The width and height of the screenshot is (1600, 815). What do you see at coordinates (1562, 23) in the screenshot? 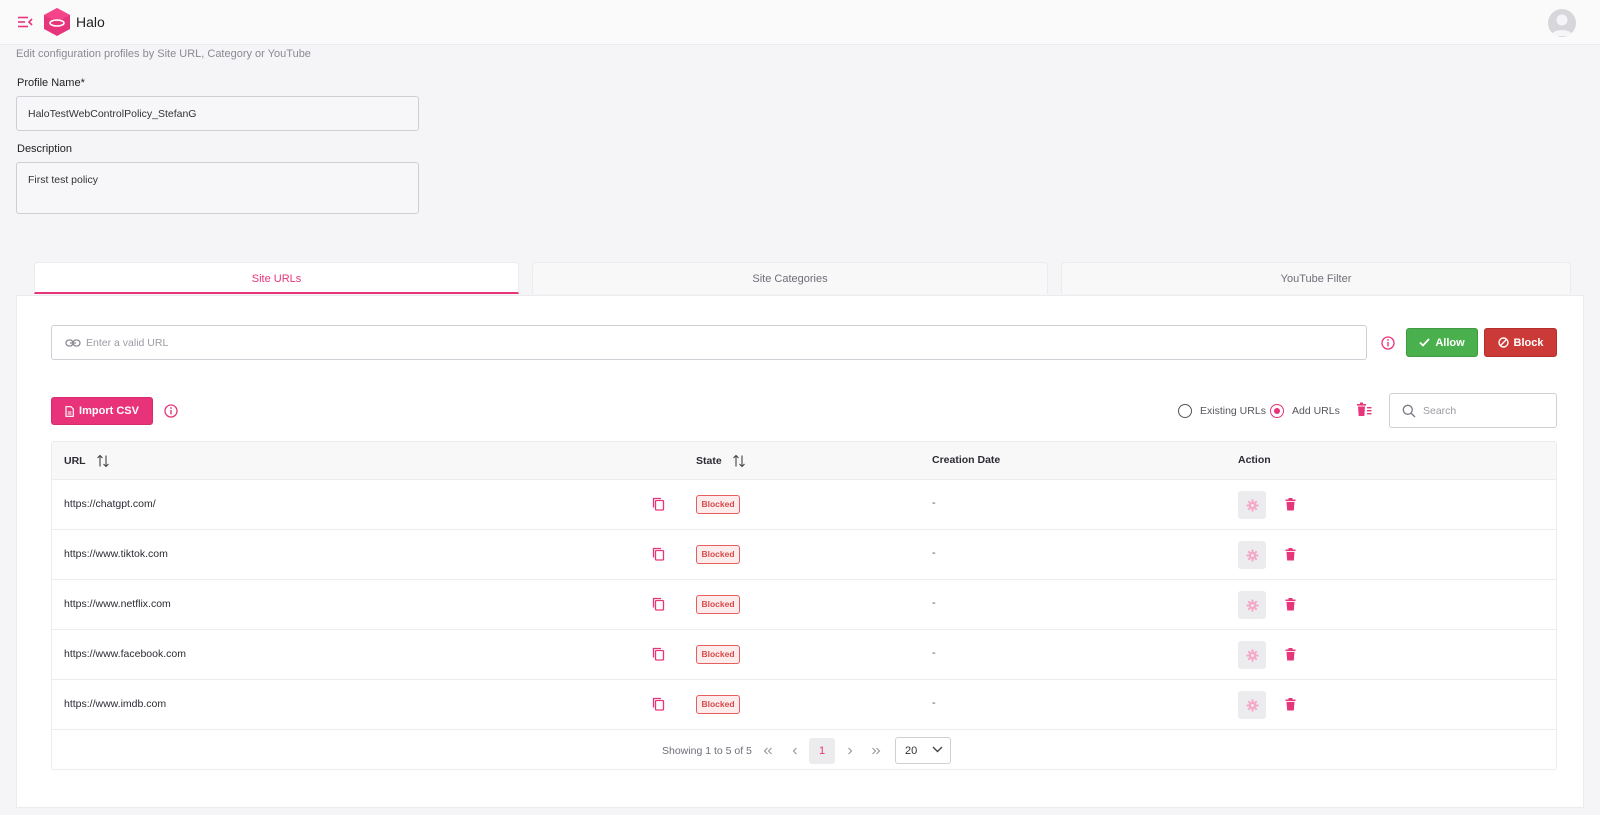
I see `user-avatar-icon` at bounding box center [1562, 23].